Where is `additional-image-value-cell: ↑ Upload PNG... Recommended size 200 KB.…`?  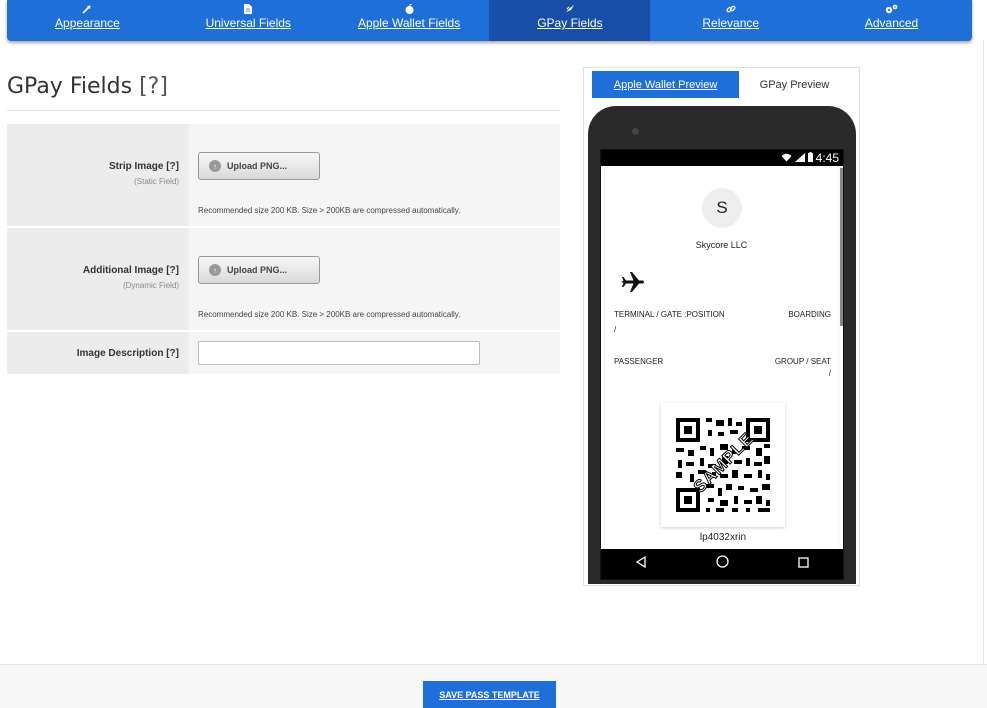 additional-image-value-cell: ↑ Upload PNG... Recommended size 200 KB.… is located at coordinates (374, 279).